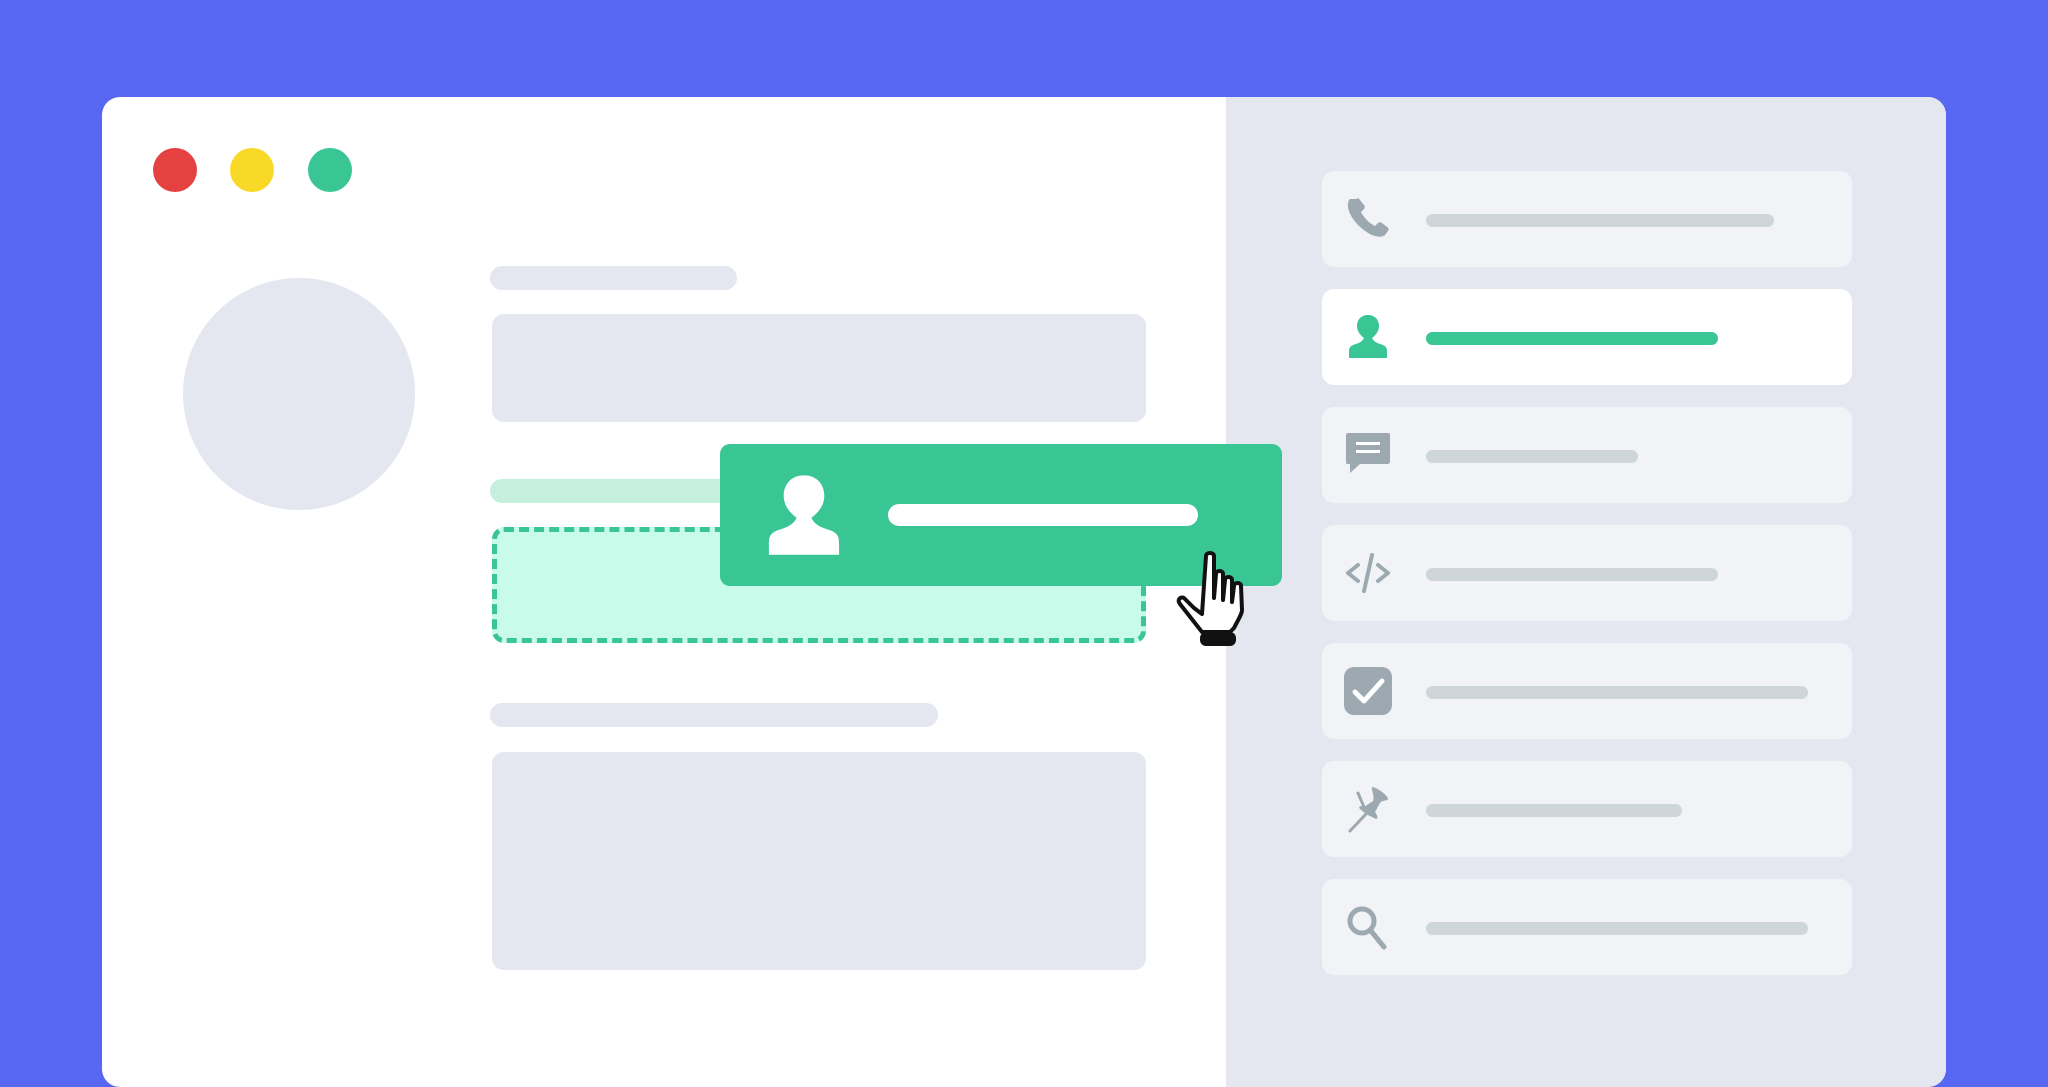 This screenshot has height=1087, width=2048. Describe the element at coordinates (1368, 810) in the screenshot. I see `pin-icon` at that location.